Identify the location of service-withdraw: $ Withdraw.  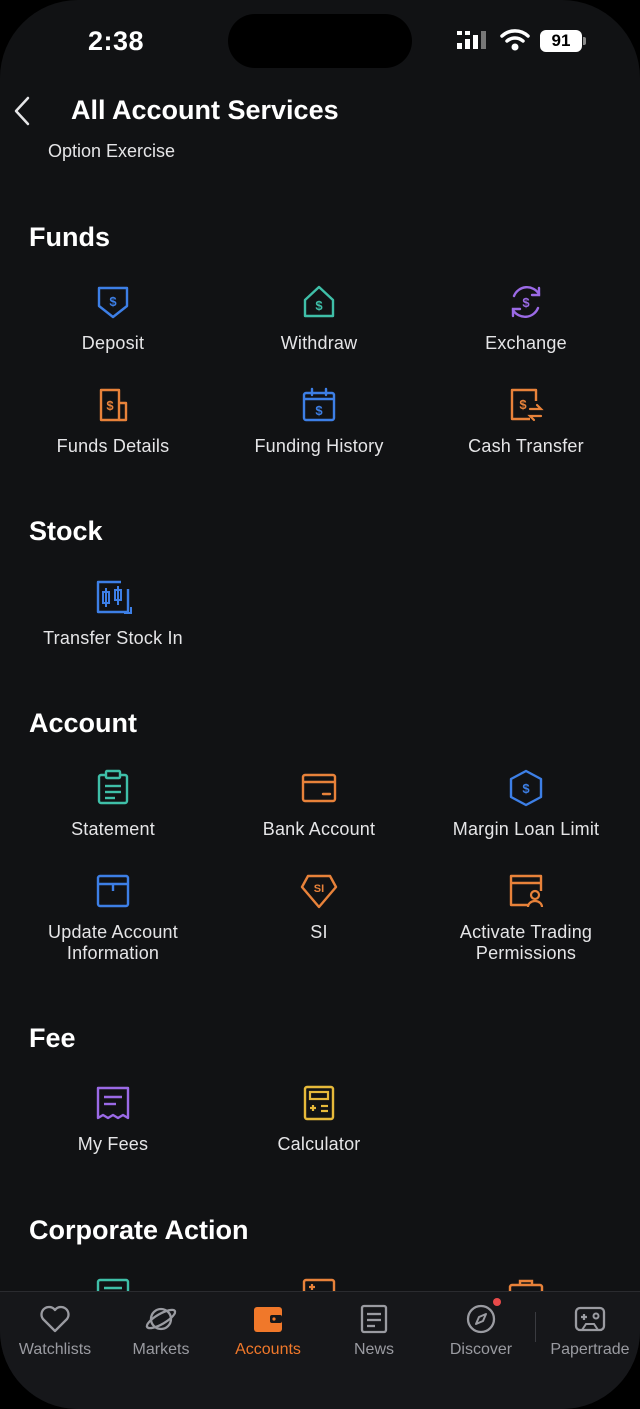
(319, 318).